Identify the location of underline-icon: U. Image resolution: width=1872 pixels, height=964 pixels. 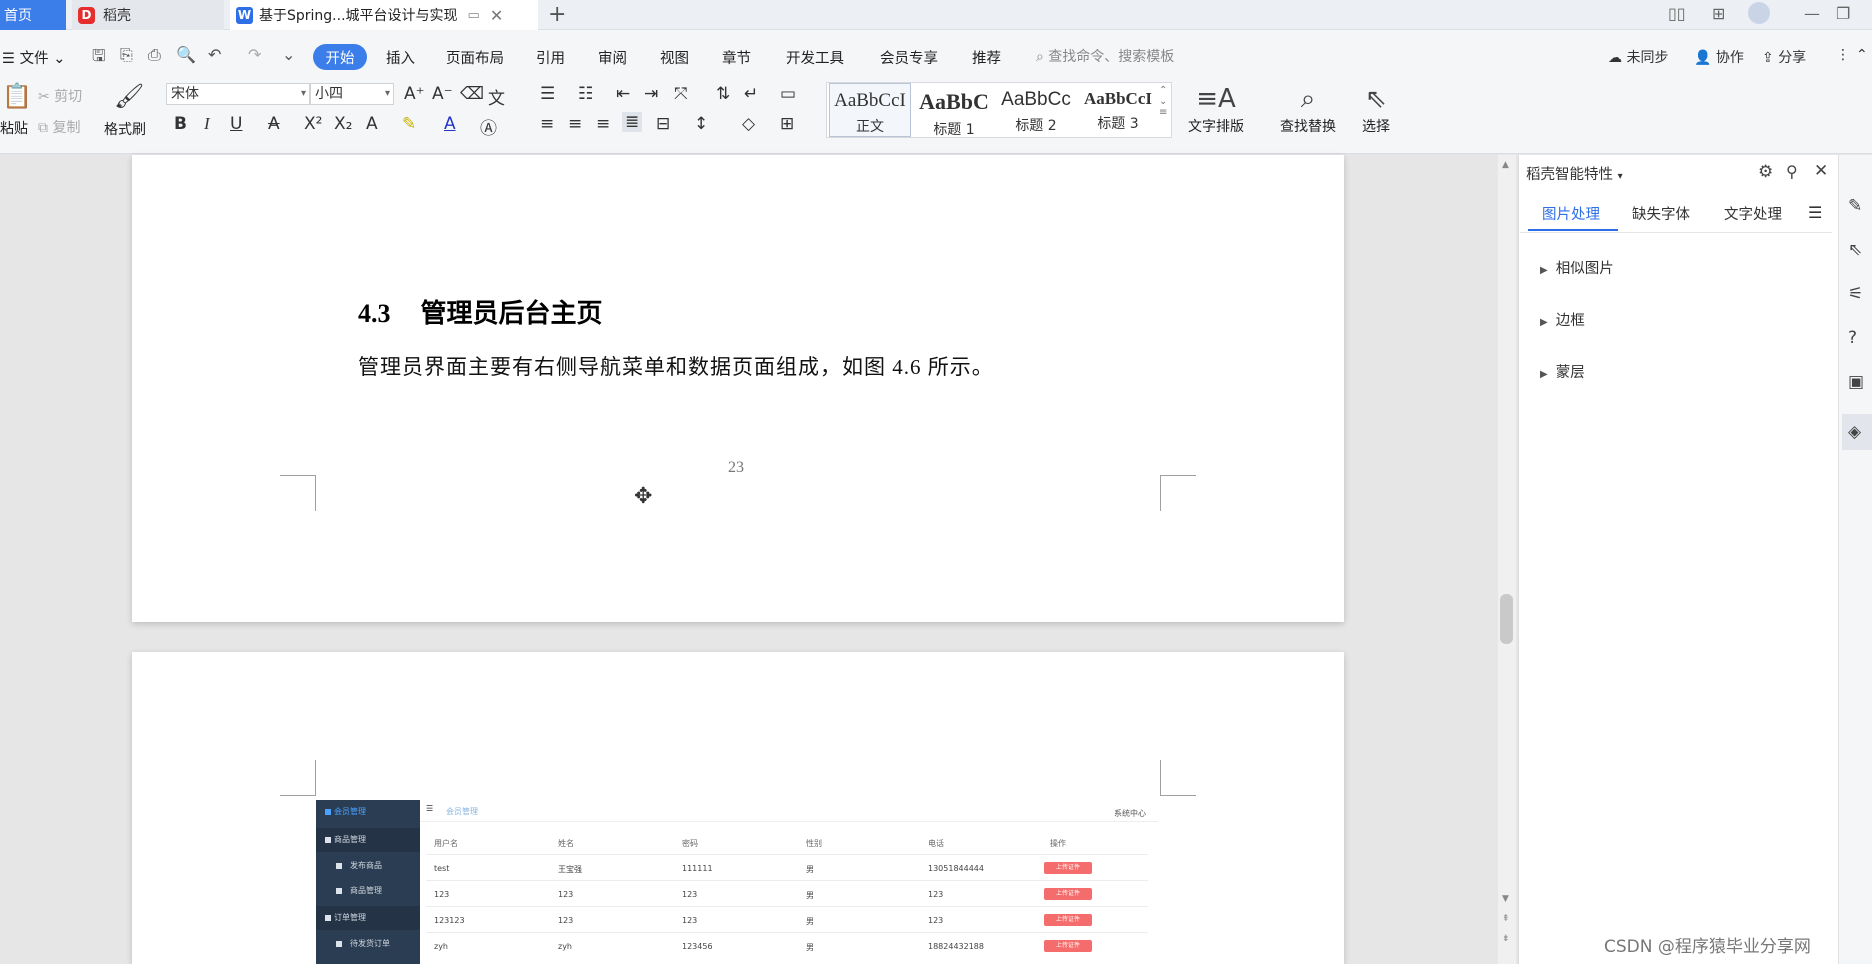
(236, 124).